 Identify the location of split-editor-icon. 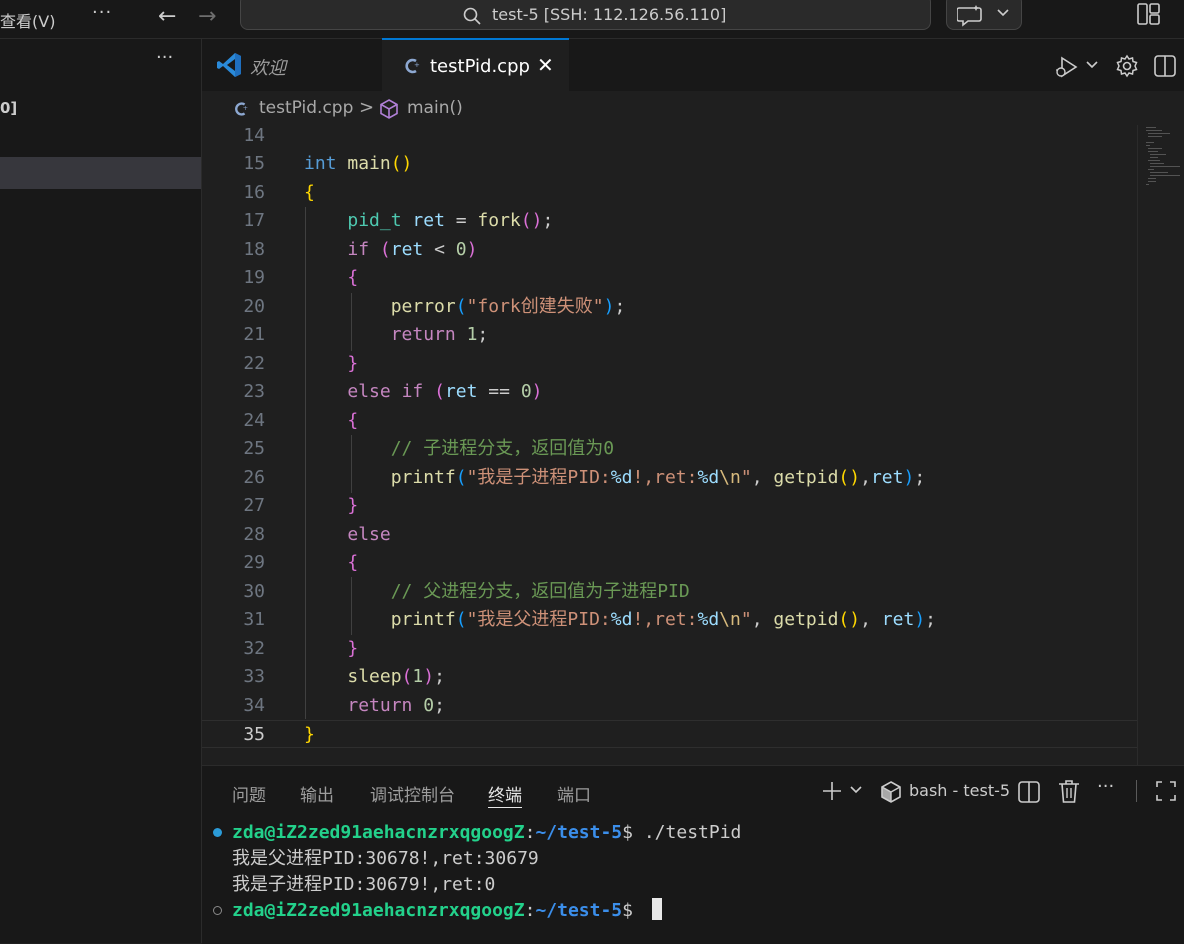
(1165, 66).